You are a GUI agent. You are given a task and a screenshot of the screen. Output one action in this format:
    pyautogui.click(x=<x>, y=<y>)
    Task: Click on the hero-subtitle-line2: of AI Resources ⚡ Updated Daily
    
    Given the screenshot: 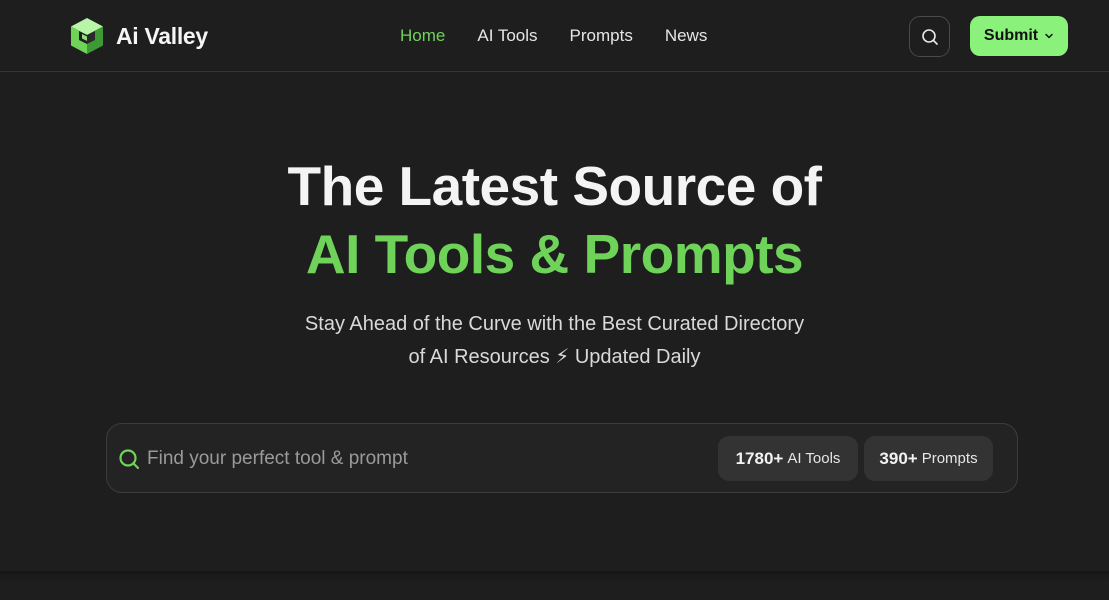 What is the action you would take?
    pyautogui.click(x=554, y=357)
    